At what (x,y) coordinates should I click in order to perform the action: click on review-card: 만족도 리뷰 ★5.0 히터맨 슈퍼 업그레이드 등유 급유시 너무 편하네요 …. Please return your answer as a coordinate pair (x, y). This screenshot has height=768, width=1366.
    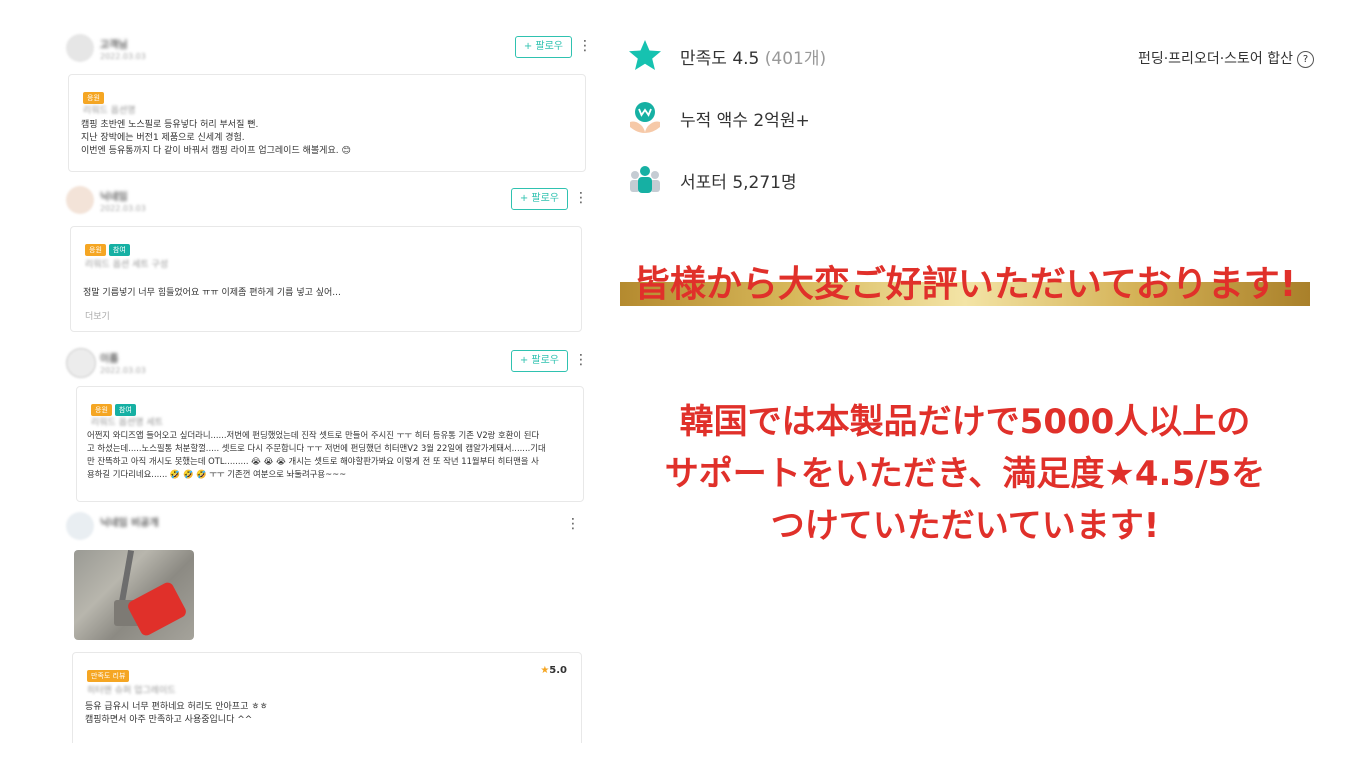
    Looking at the image, I should click on (327, 697).